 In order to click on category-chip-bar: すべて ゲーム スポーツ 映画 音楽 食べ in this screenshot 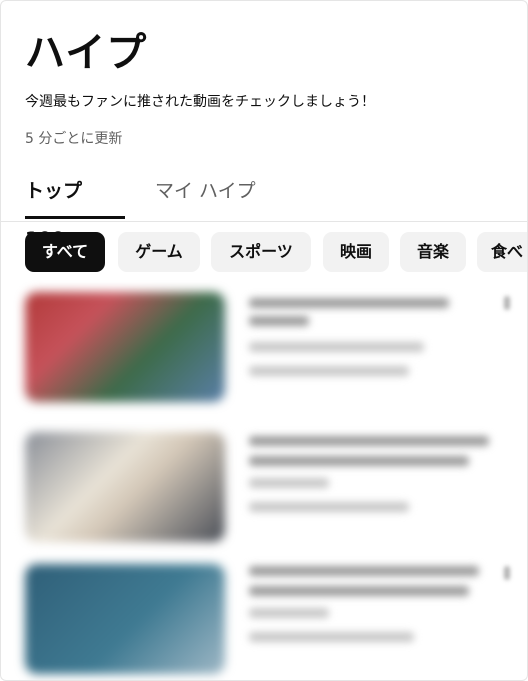, I will do `click(264, 252)`.